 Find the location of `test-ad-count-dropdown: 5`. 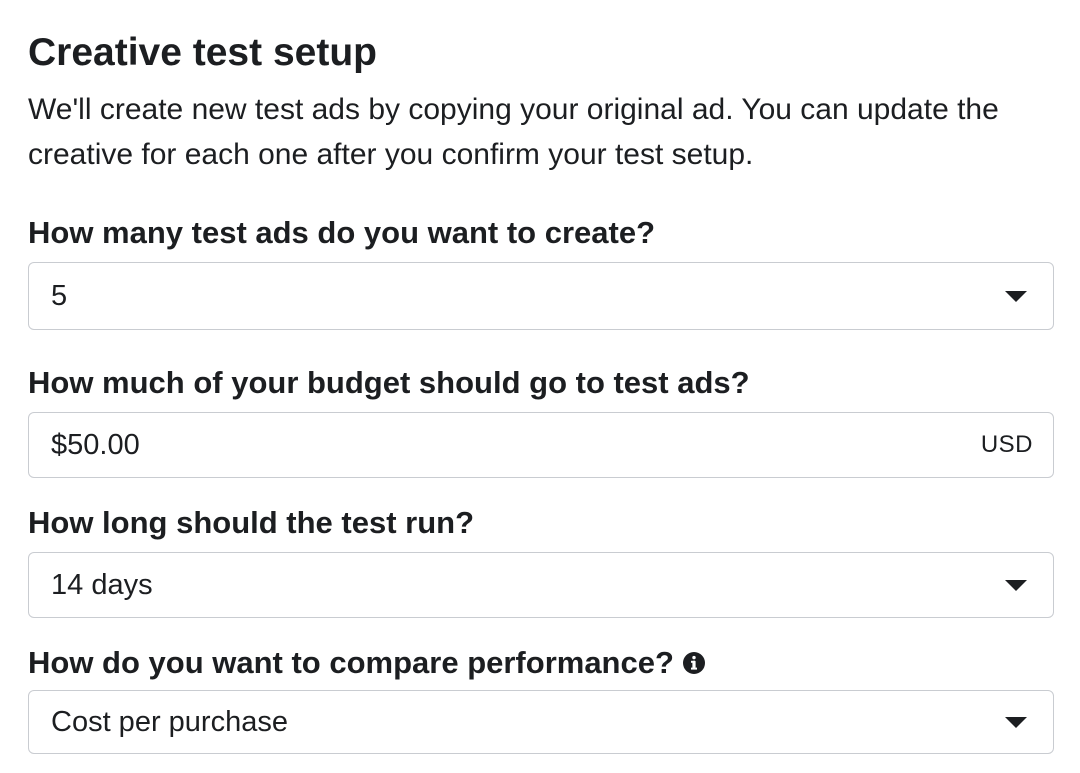

test-ad-count-dropdown: 5 is located at coordinates (541, 296).